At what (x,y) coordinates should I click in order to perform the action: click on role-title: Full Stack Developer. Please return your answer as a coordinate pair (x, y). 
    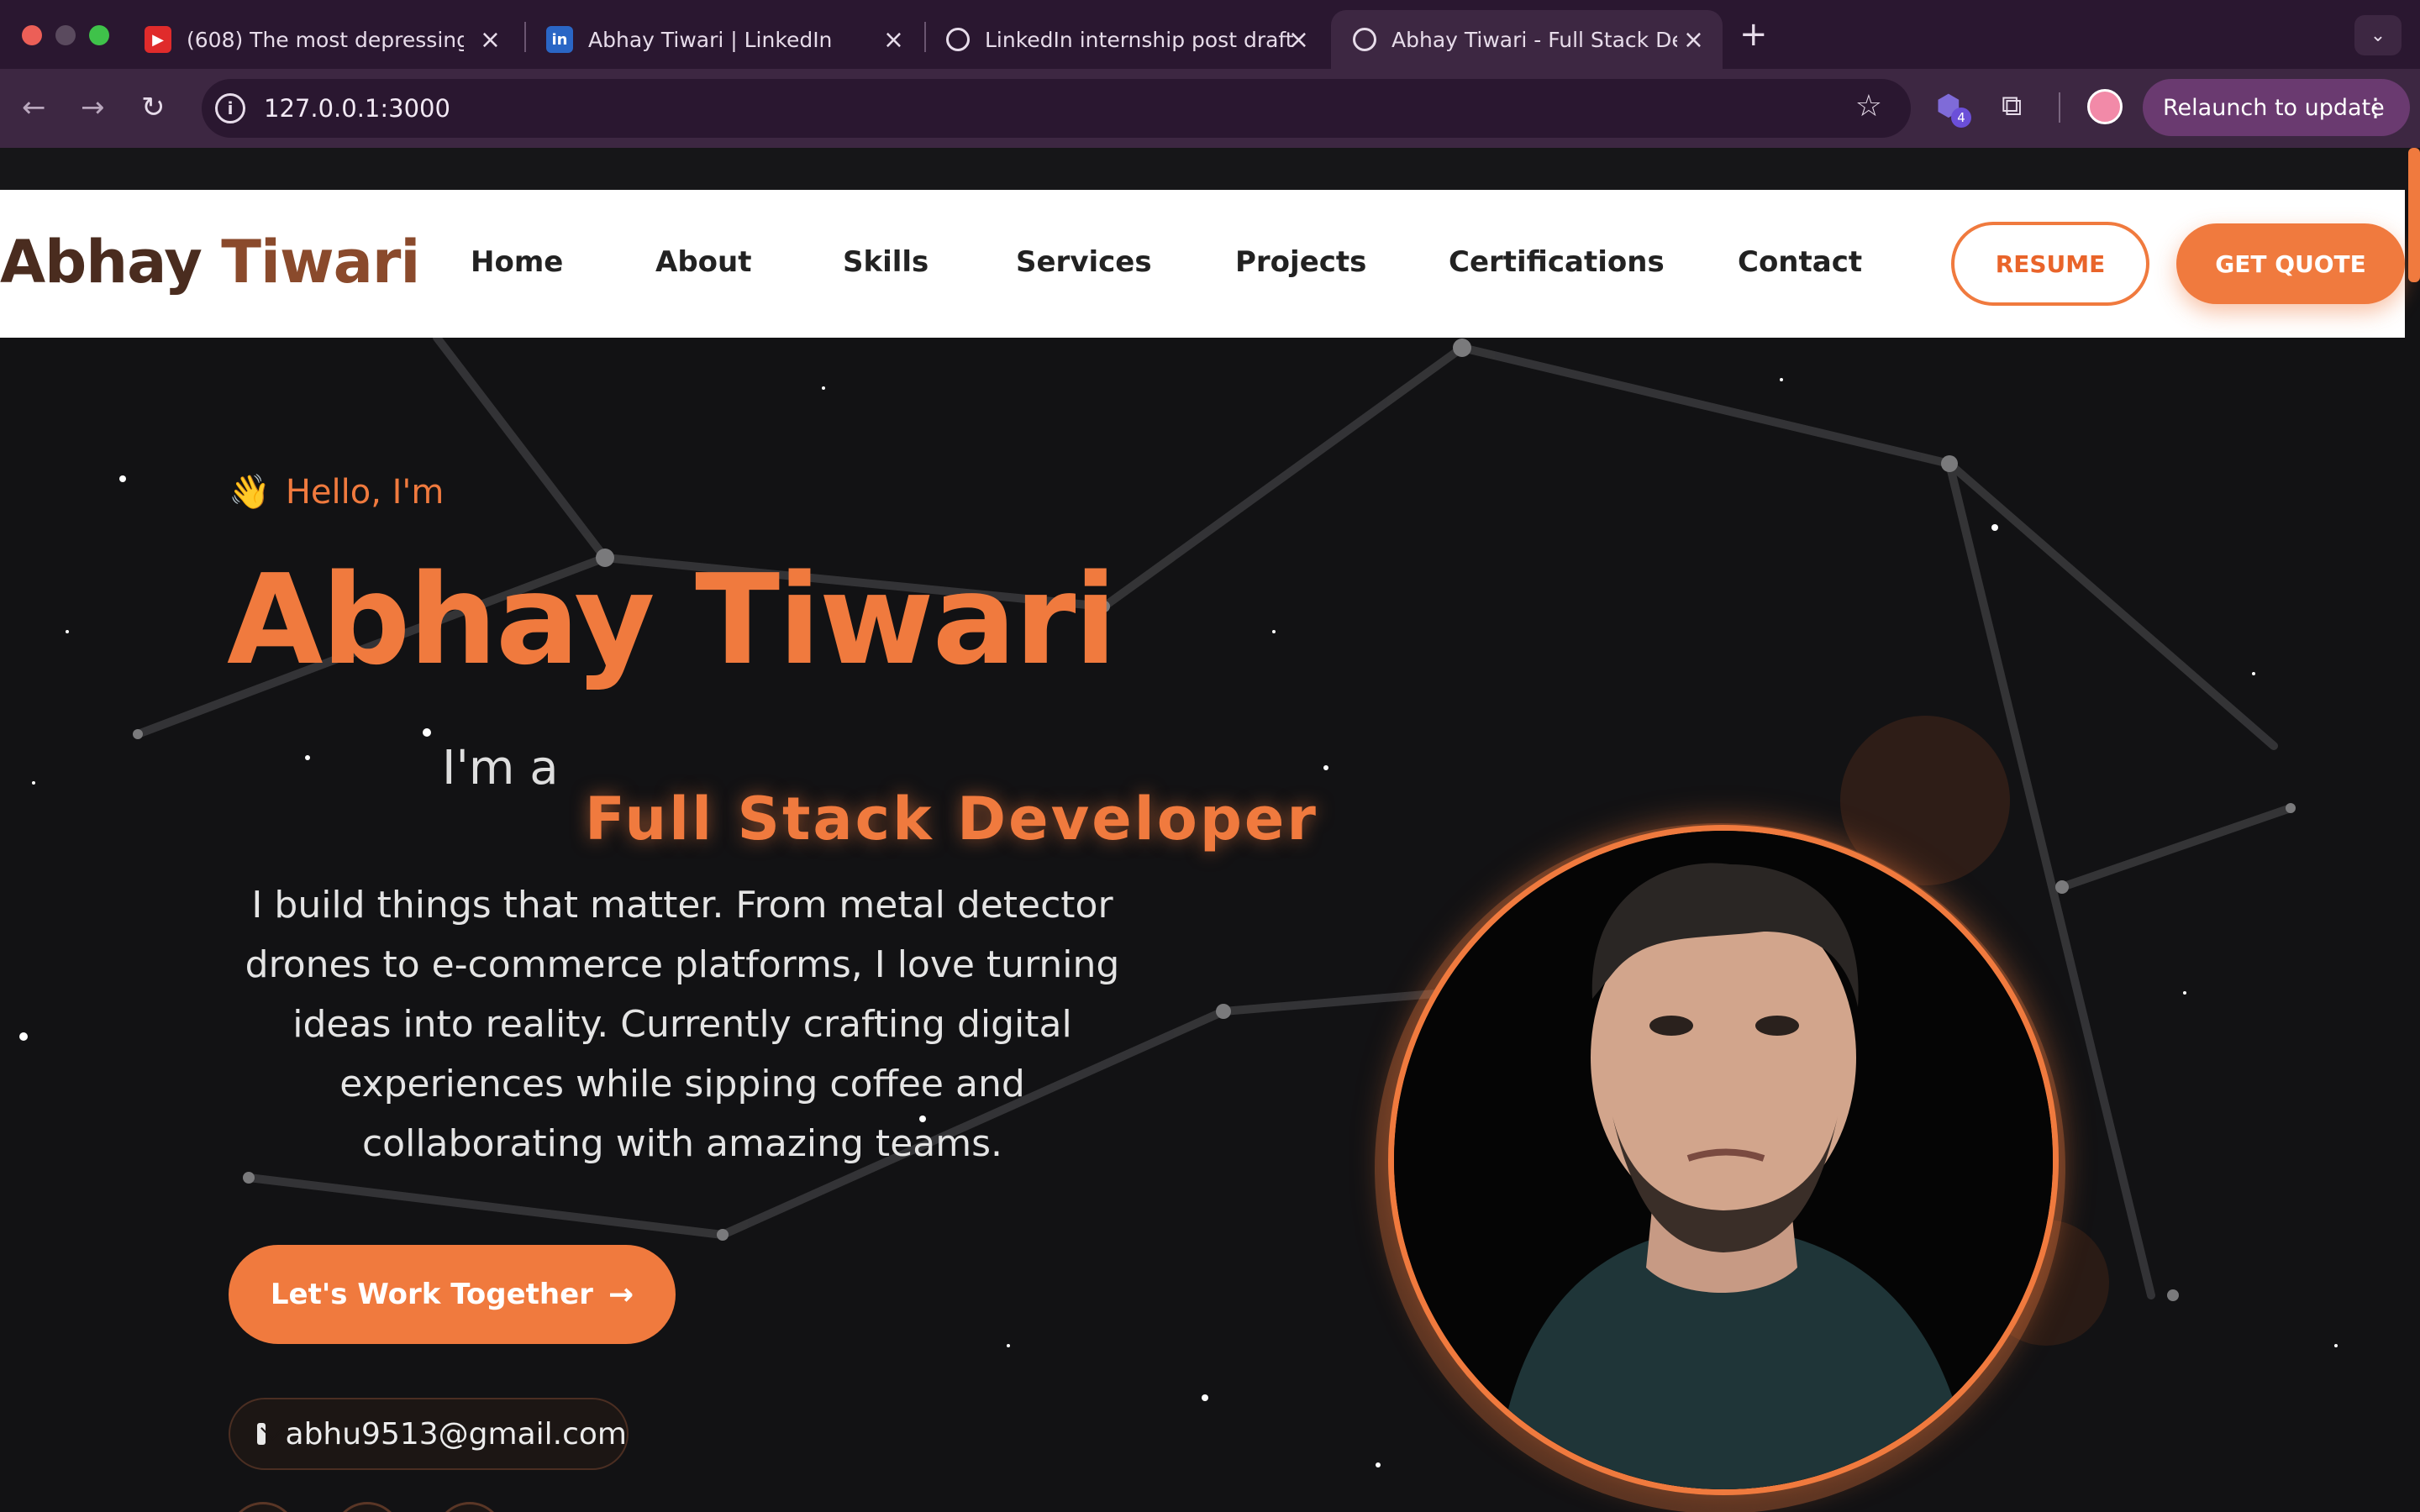
    Looking at the image, I should click on (952, 819).